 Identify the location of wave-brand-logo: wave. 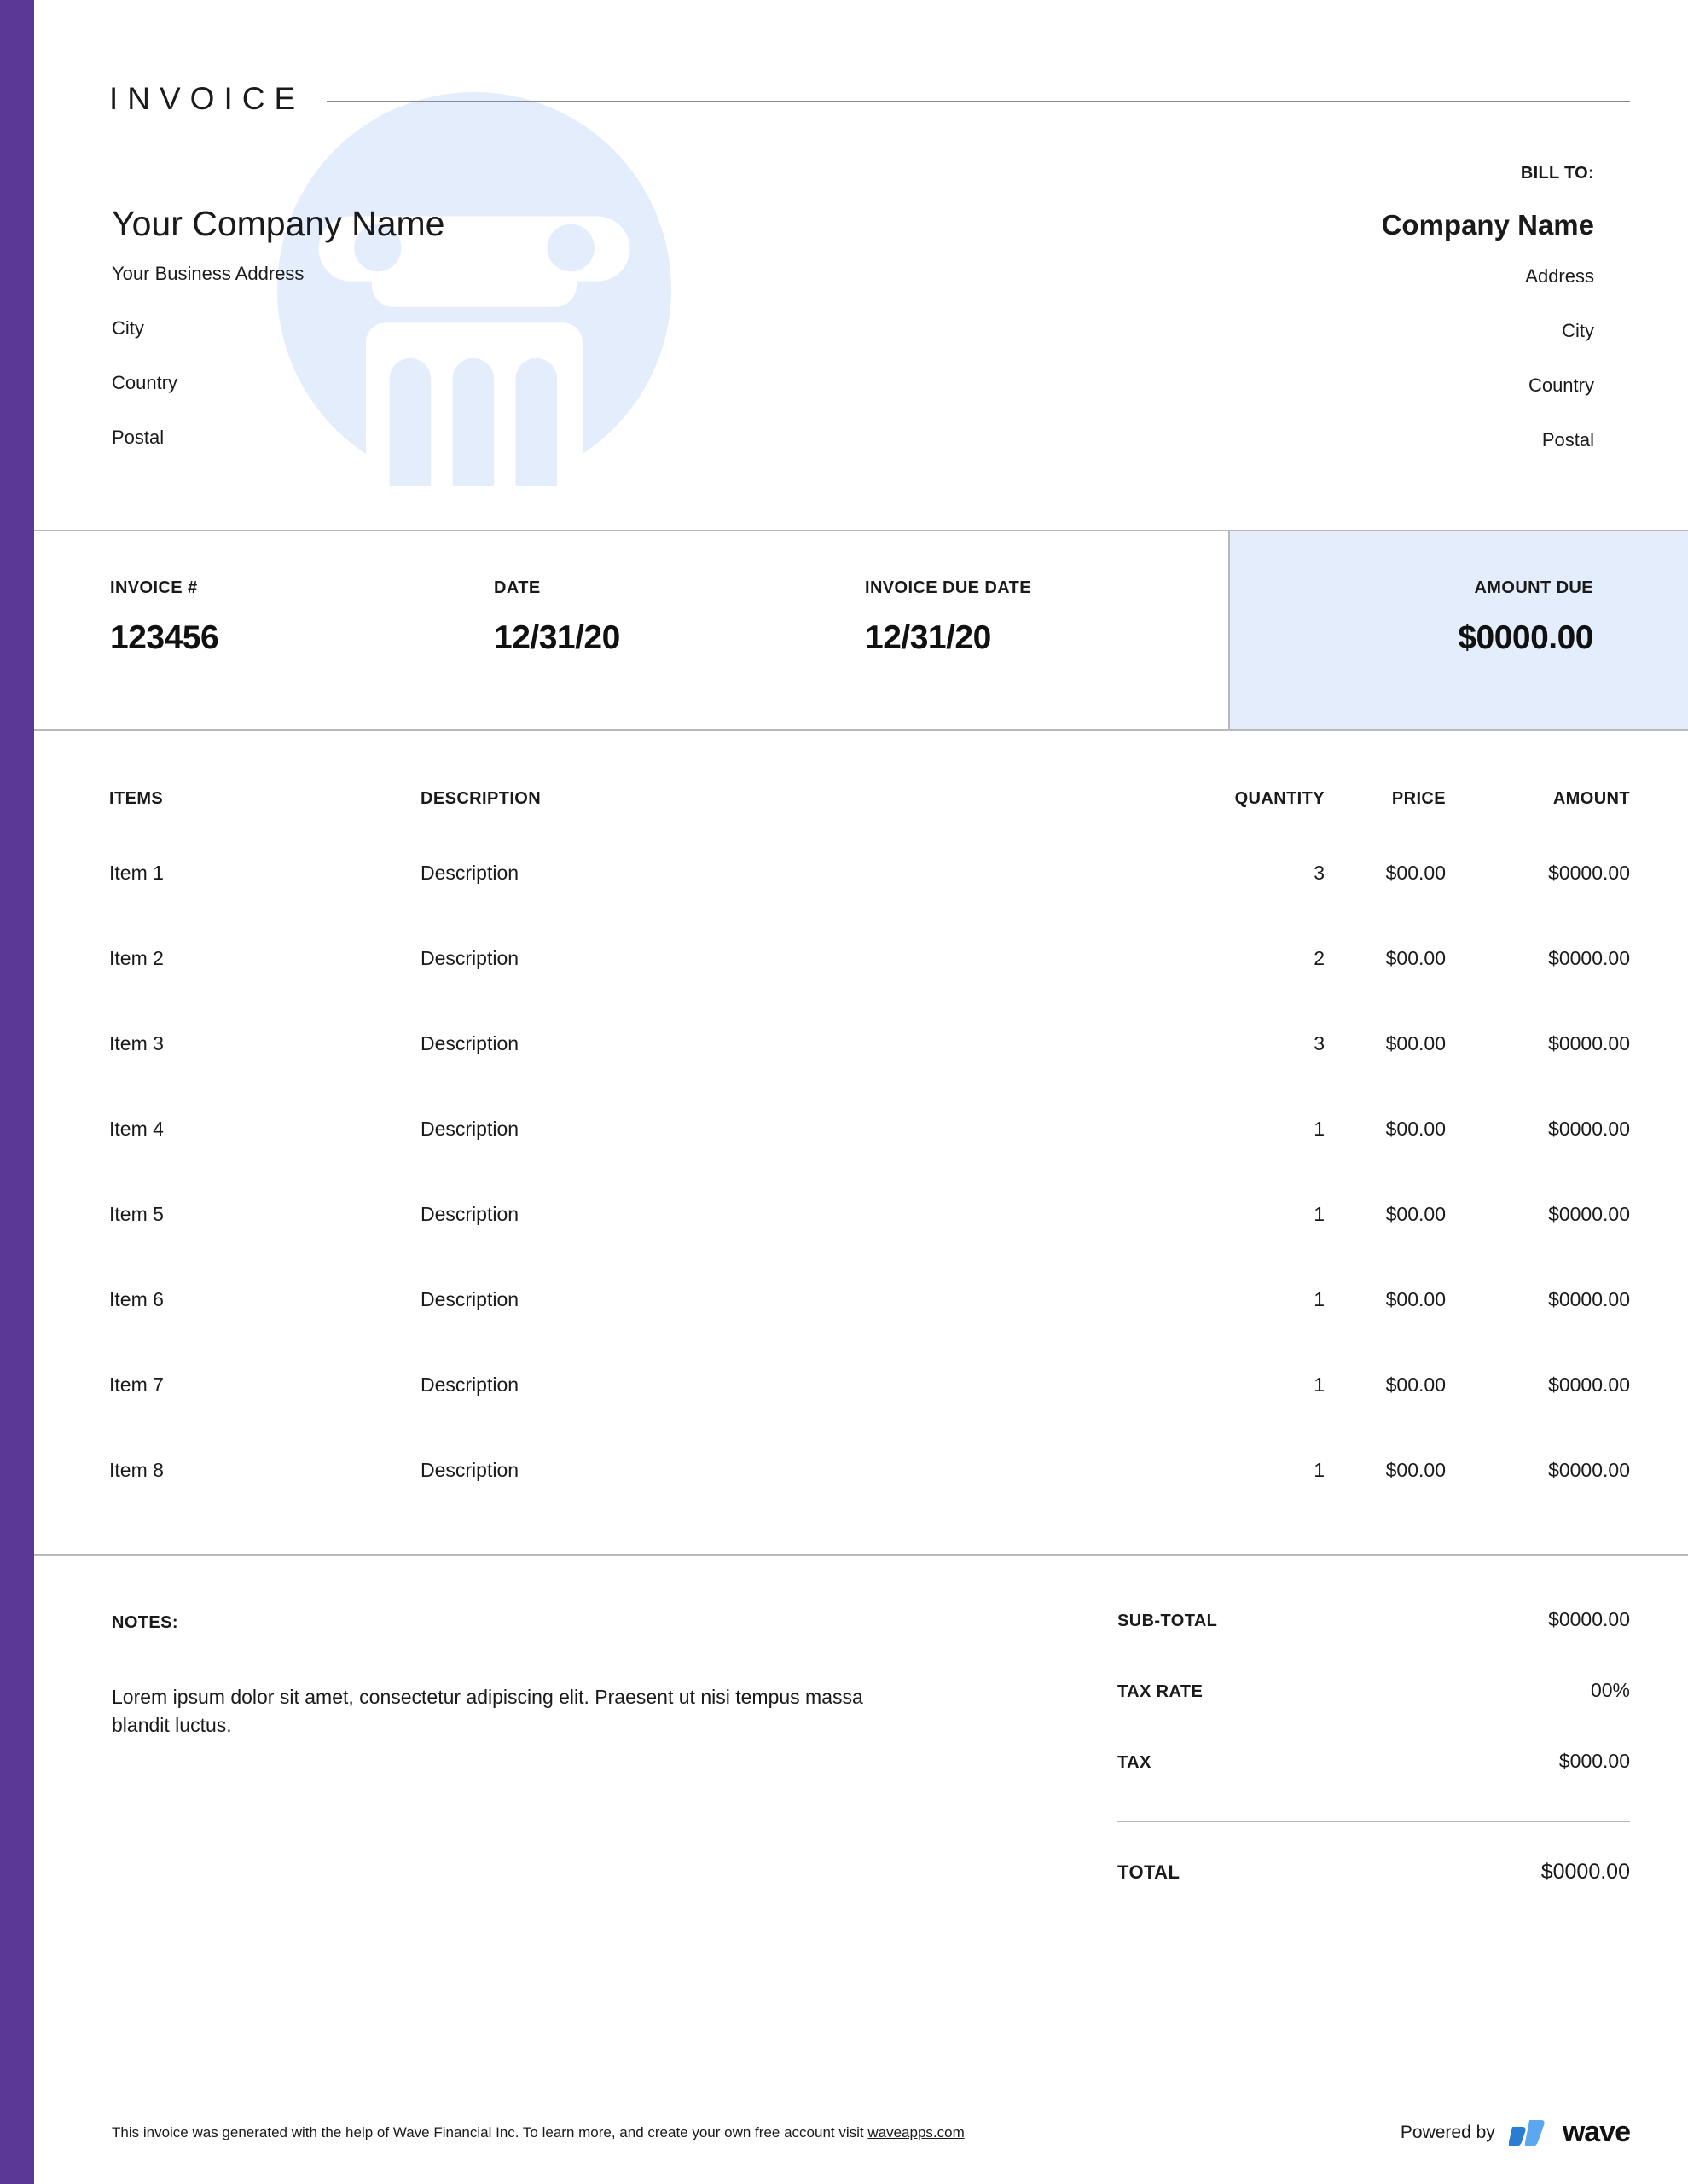
(1569, 2133).